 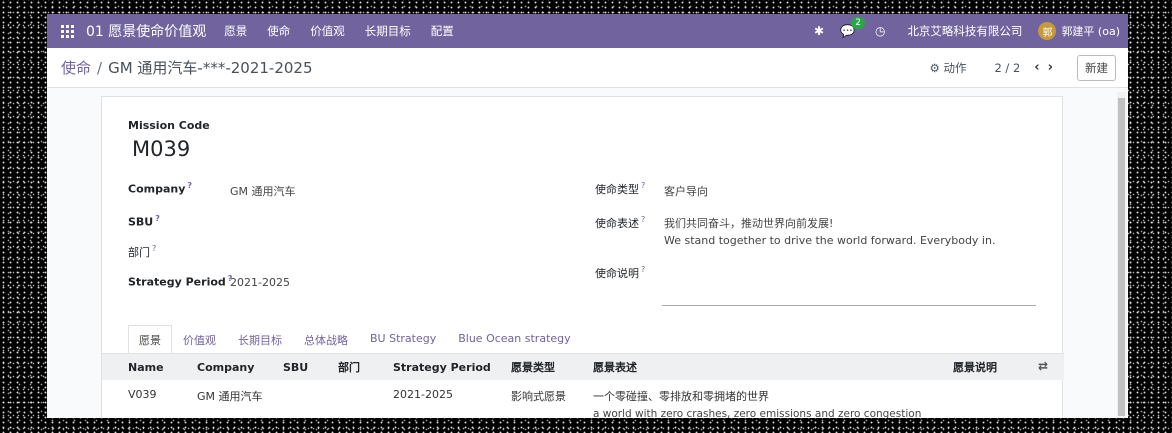 I want to click on breadcrumb-parent: 使命, so click(x=76, y=67).